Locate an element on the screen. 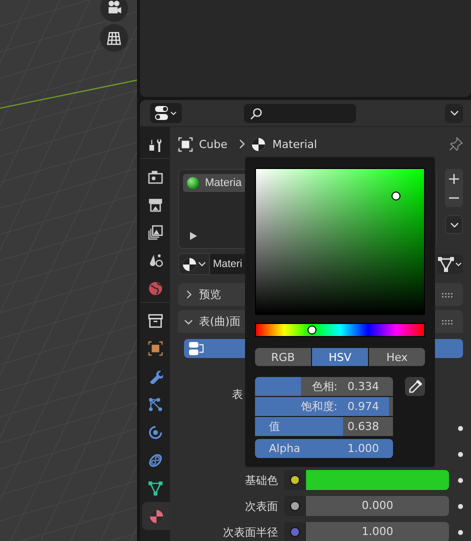 The width and height of the screenshot is (471, 541). material-ball-icon is located at coordinates (193, 183).